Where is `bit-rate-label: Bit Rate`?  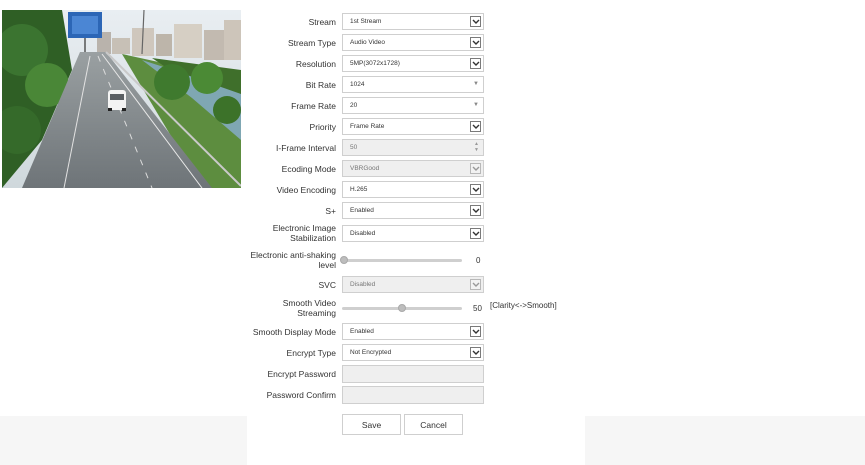 bit-rate-label: Bit Rate is located at coordinates (320, 85).